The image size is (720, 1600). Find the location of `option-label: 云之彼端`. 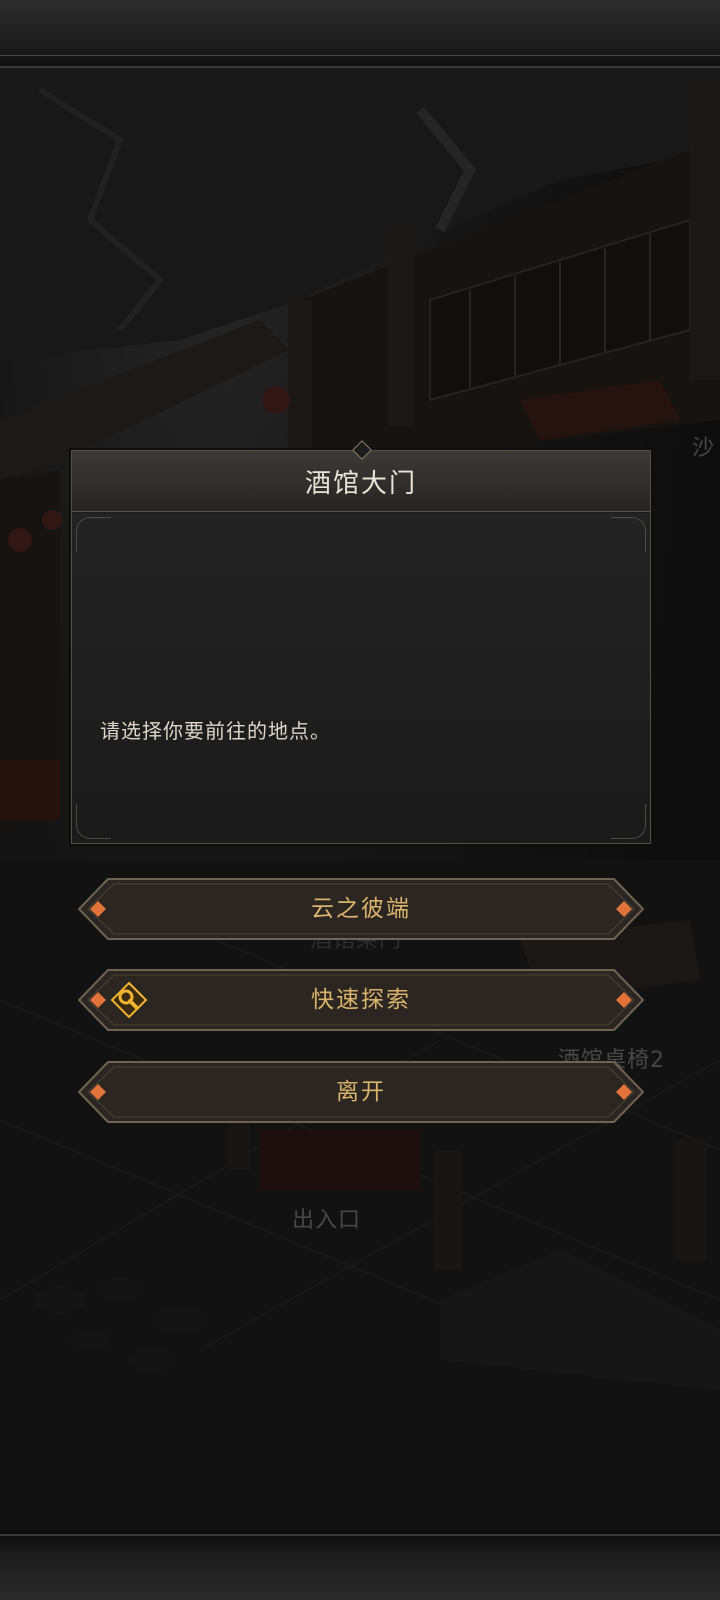

option-label: 云之彼端 is located at coordinates (361, 909).